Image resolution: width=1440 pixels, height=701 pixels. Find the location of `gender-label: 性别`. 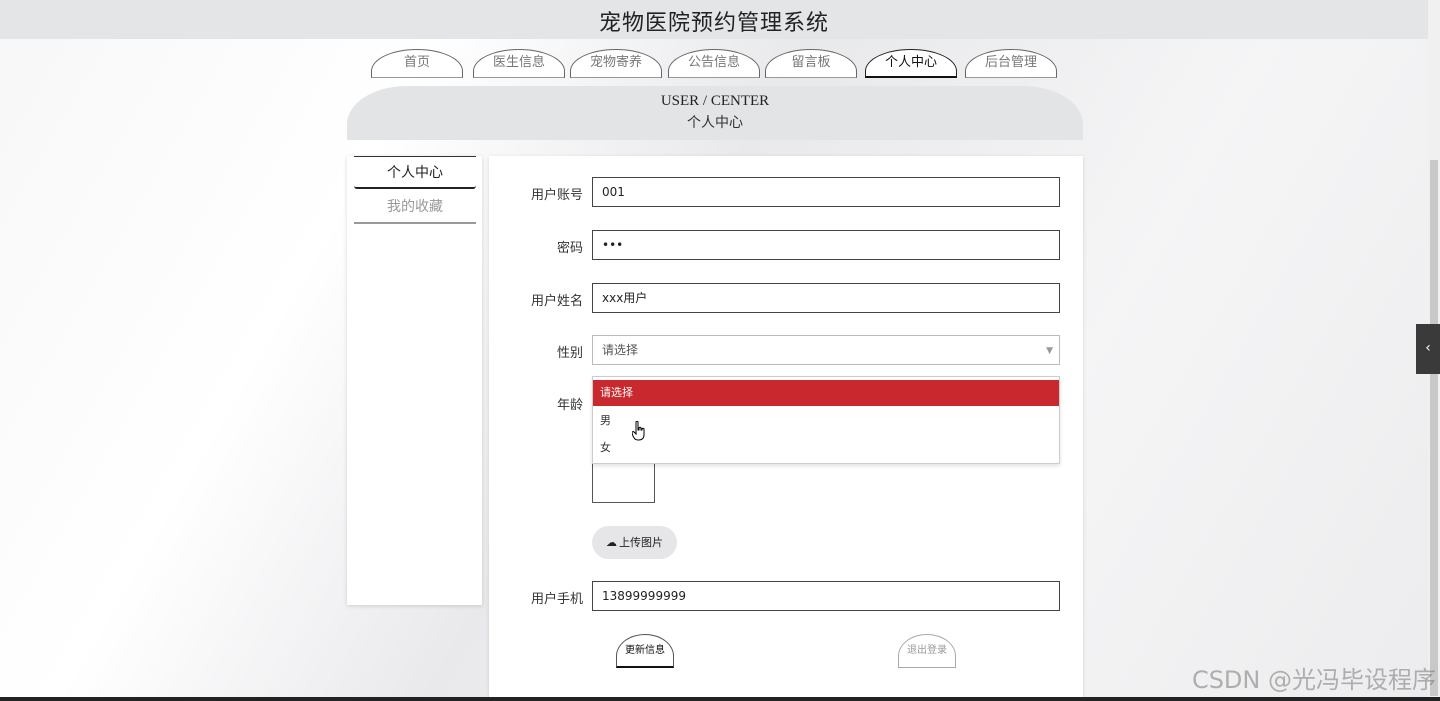

gender-label: 性别 is located at coordinates (569, 353).